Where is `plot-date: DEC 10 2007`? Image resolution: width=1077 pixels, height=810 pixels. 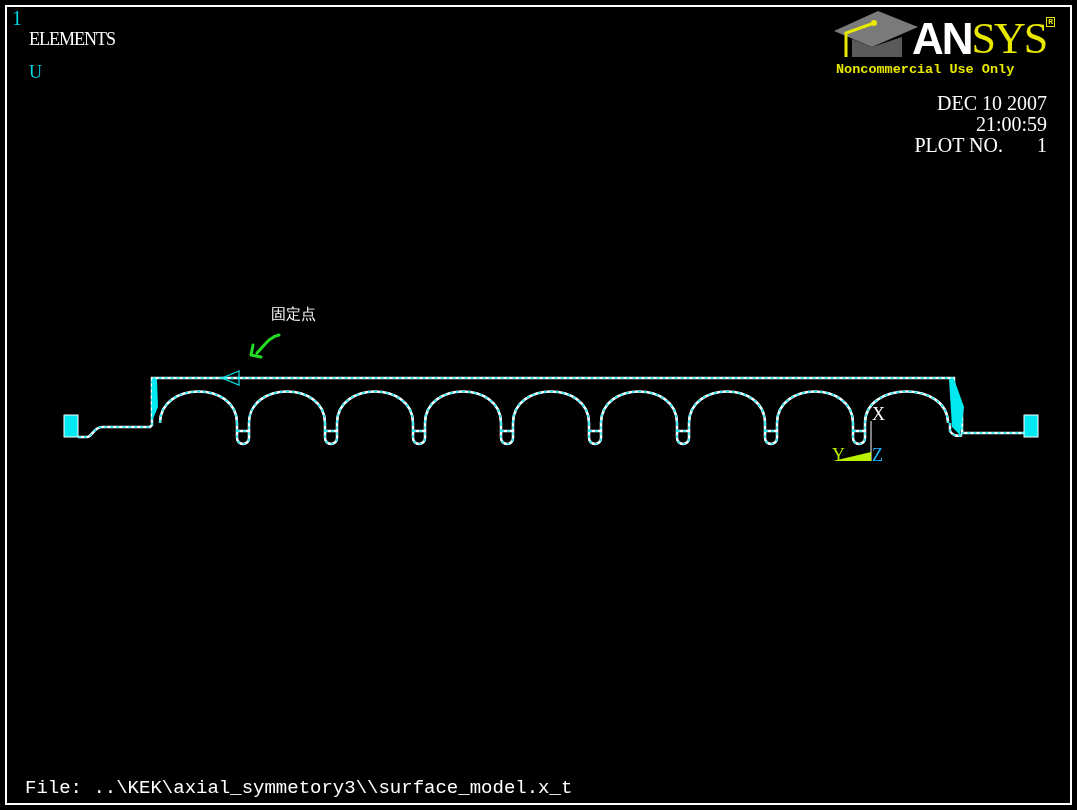
plot-date: DEC 10 2007 is located at coordinates (992, 103).